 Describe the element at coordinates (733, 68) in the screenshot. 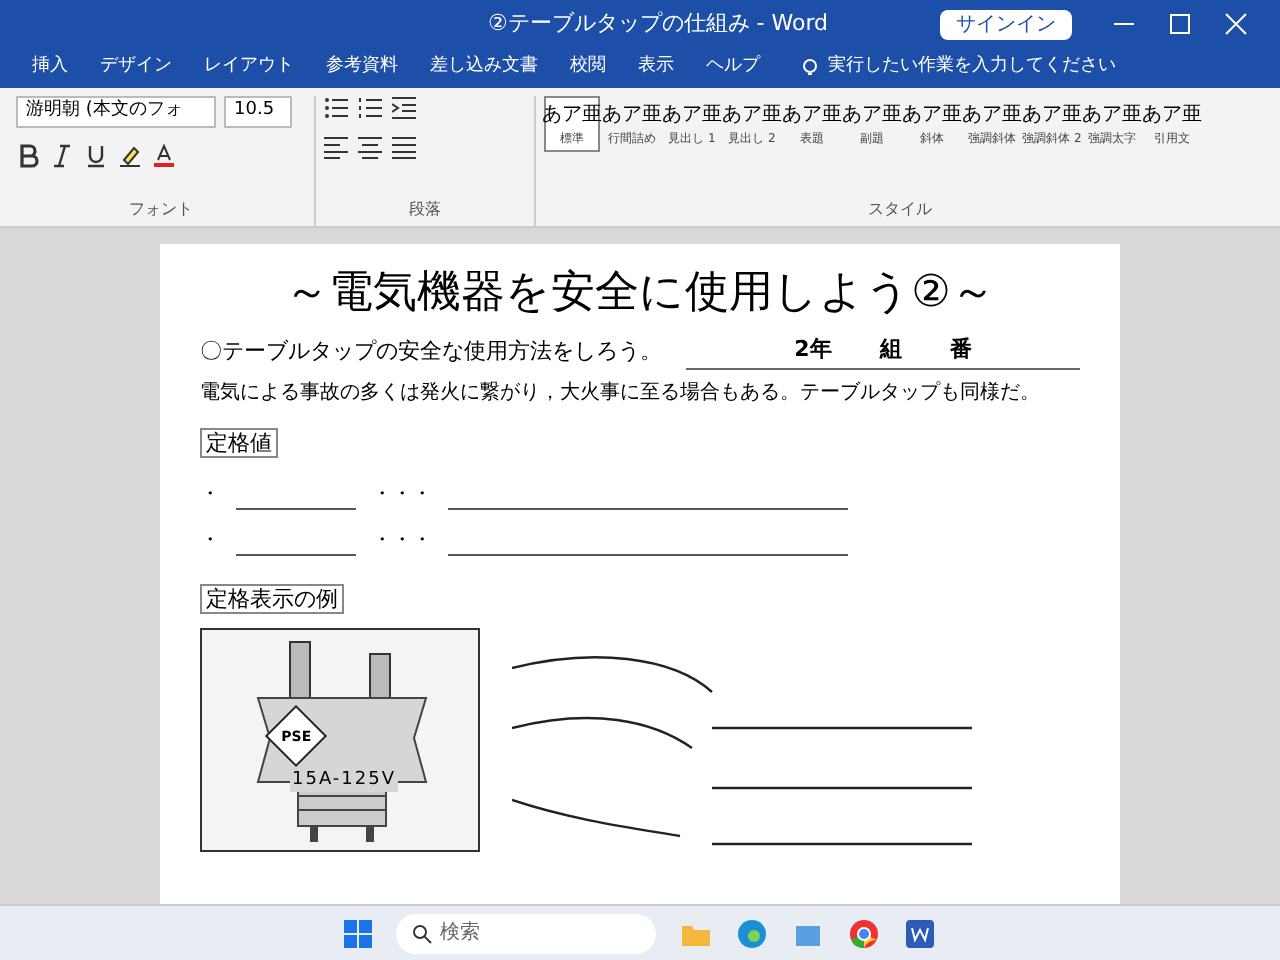

I see `ribbon-tab: ヘルプ` at that location.